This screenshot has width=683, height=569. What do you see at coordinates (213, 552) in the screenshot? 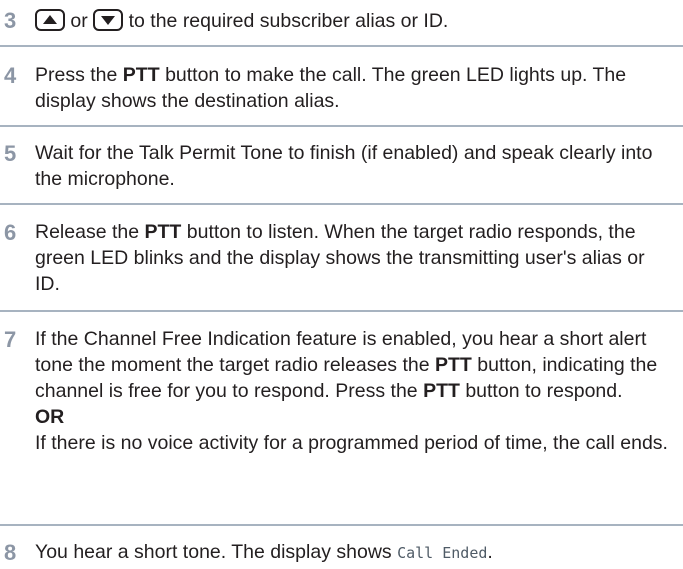
I see `step-8-text: You hear a short tone. The display shows` at bounding box center [213, 552].